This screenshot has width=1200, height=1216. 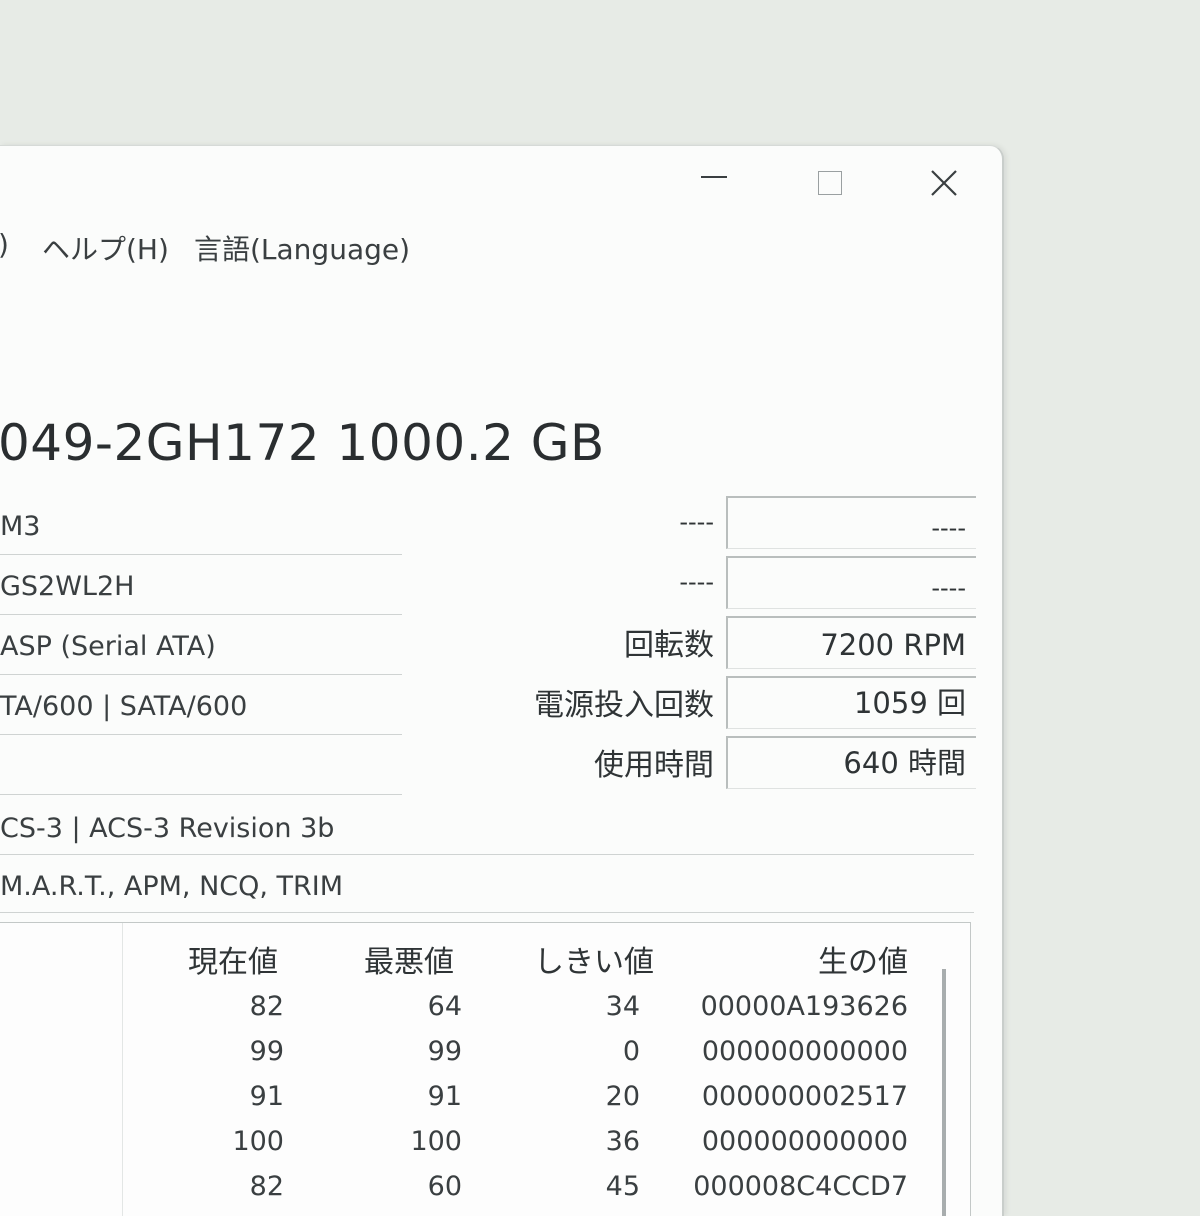 What do you see at coordinates (893, 645) in the screenshot?
I see `rotation-rate-value: 7200 RPM` at bounding box center [893, 645].